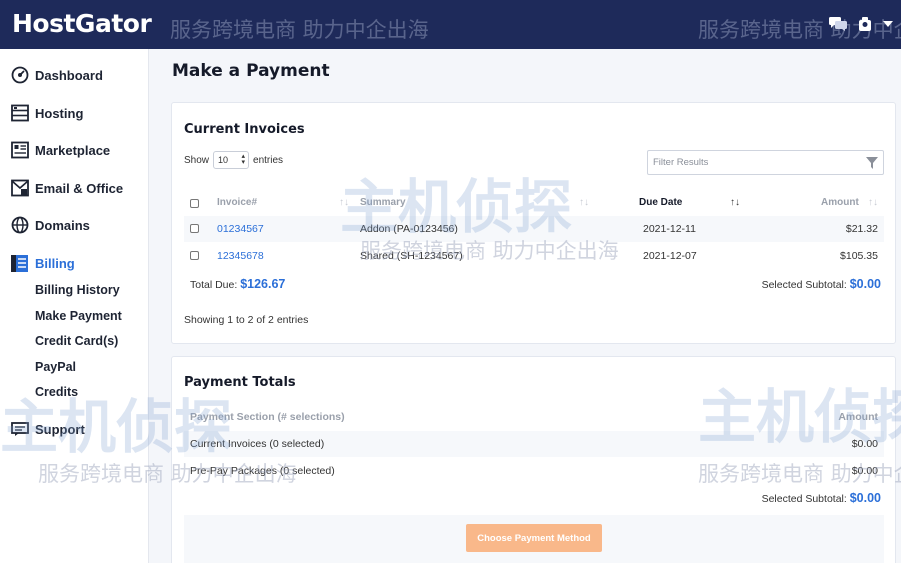 Image resolution: width=901 pixels, height=563 pixels. I want to click on dashboard-icon, so click(19, 75).